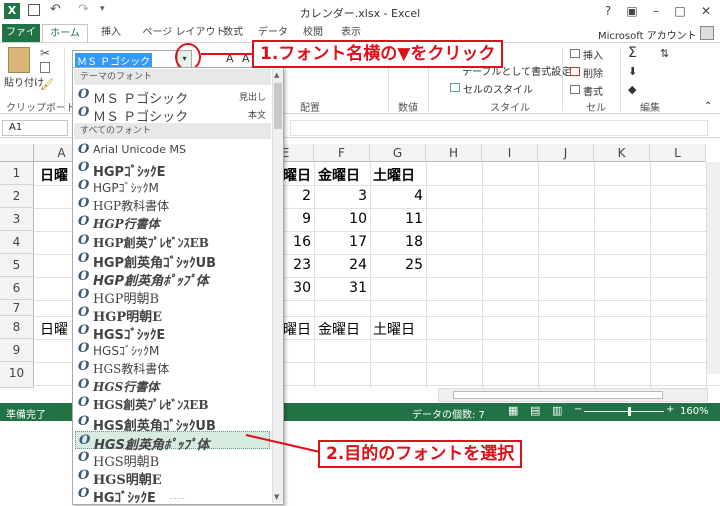 The height and width of the screenshot is (506, 720). I want to click on cell-e8: 曜日, so click(297, 329).